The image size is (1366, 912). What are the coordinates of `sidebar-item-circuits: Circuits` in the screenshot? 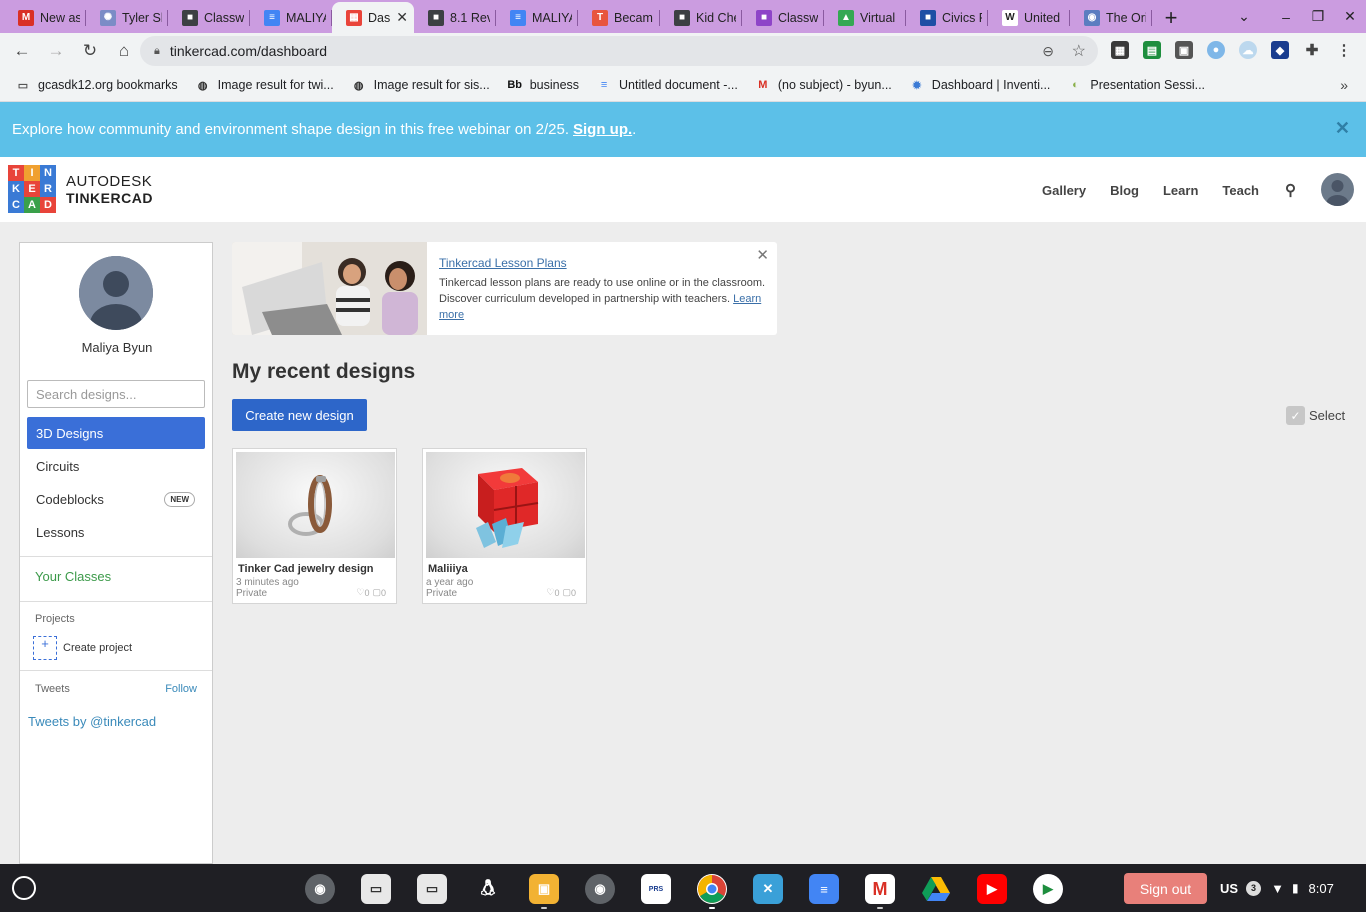 It's located at (116, 466).